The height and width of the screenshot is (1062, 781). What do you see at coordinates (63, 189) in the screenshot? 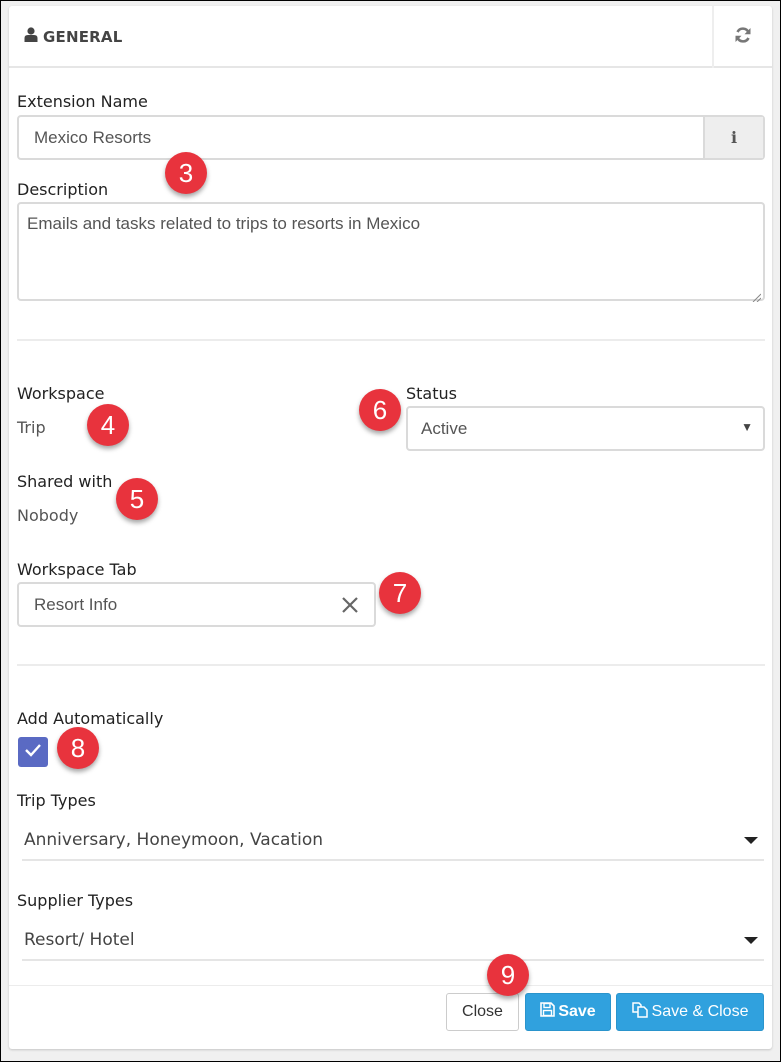
I see `description-label: Description` at bounding box center [63, 189].